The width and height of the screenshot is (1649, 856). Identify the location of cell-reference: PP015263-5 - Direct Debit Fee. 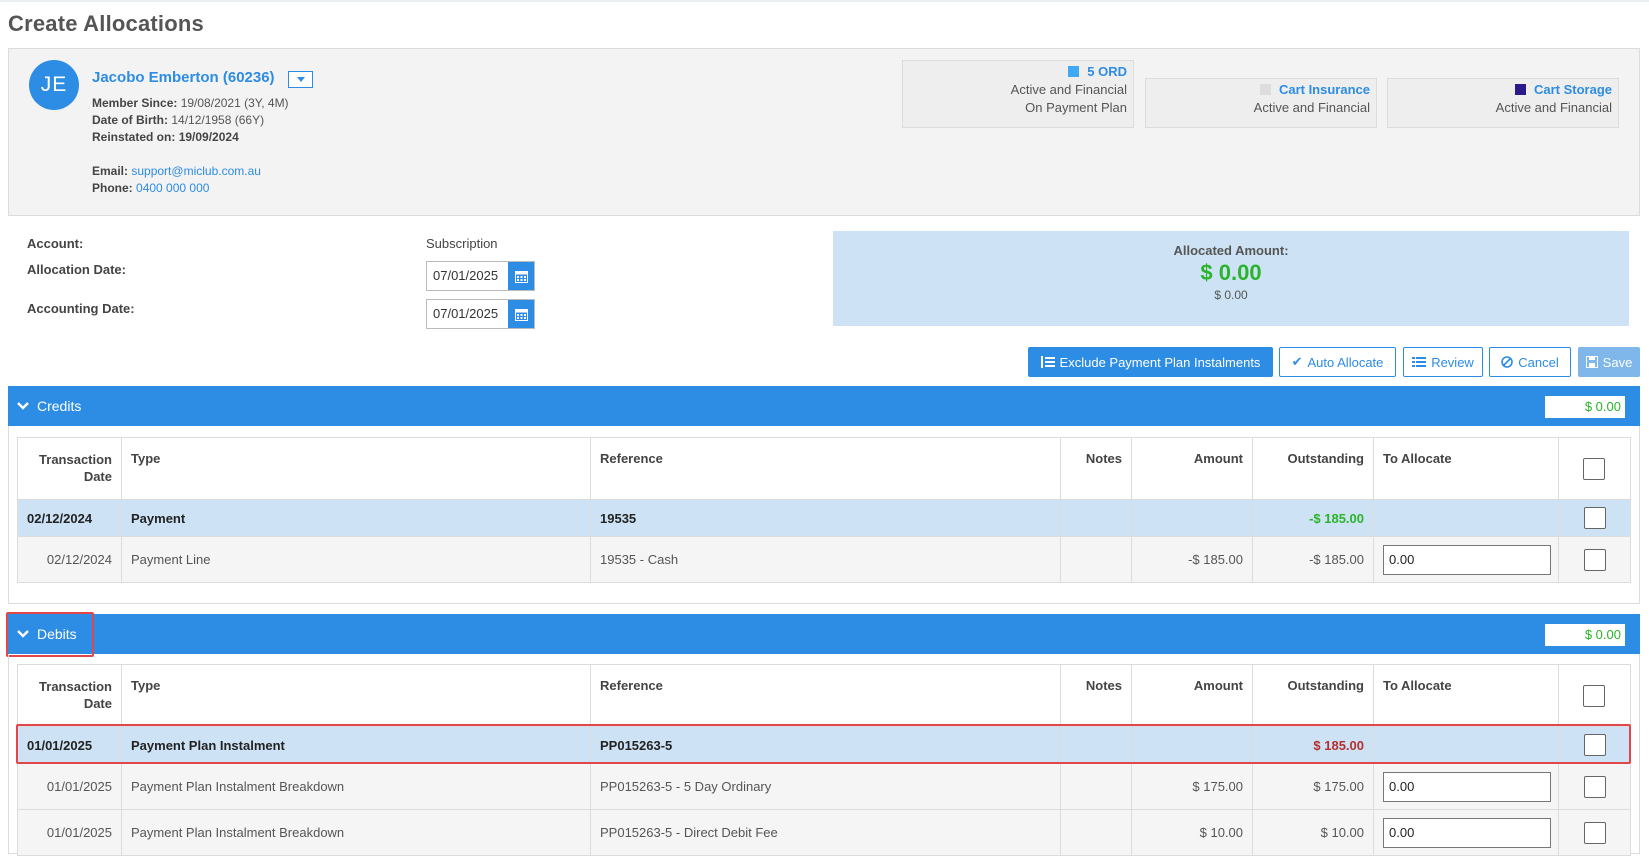
(825, 832).